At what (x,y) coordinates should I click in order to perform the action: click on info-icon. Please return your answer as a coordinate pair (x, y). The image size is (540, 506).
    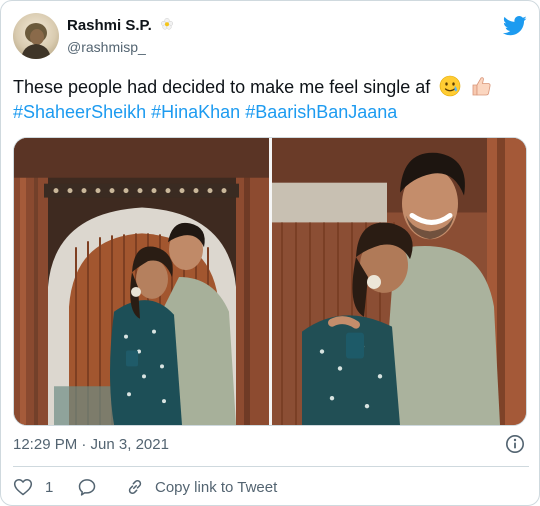
    Looking at the image, I should click on (515, 444).